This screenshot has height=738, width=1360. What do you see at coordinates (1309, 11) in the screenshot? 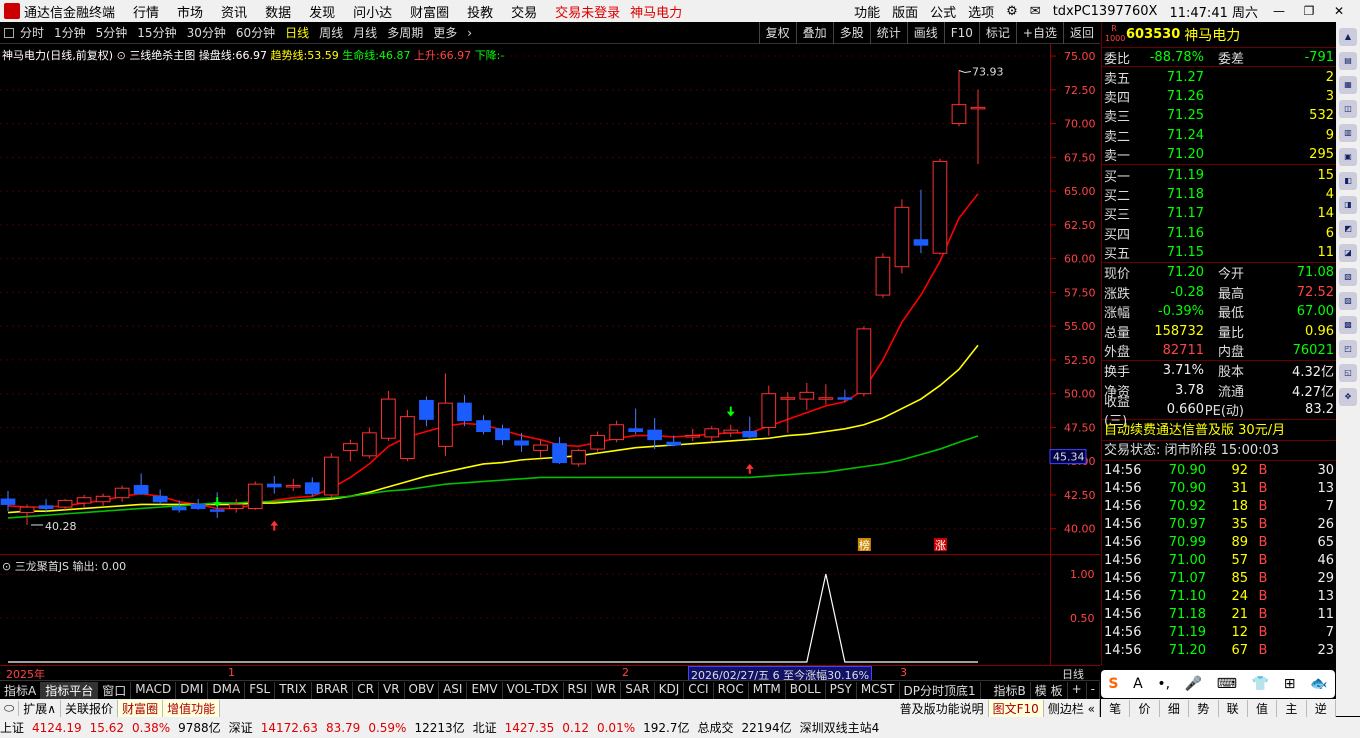
I see `restore-icon: ❐` at bounding box center [1309, 11].